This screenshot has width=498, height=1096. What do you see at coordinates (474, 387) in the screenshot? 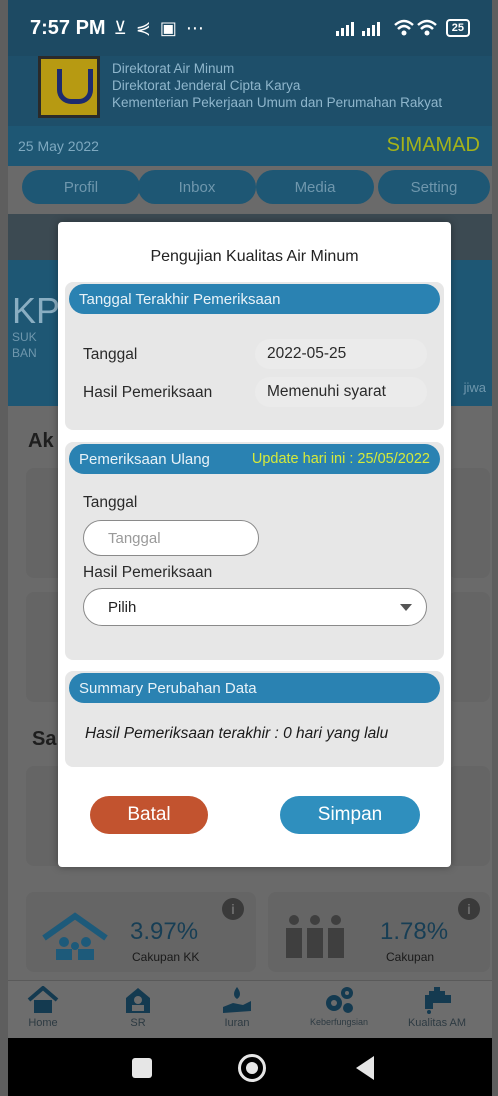
I see `info-card-jiwa: jiwa` at bounding box center [474, 387].